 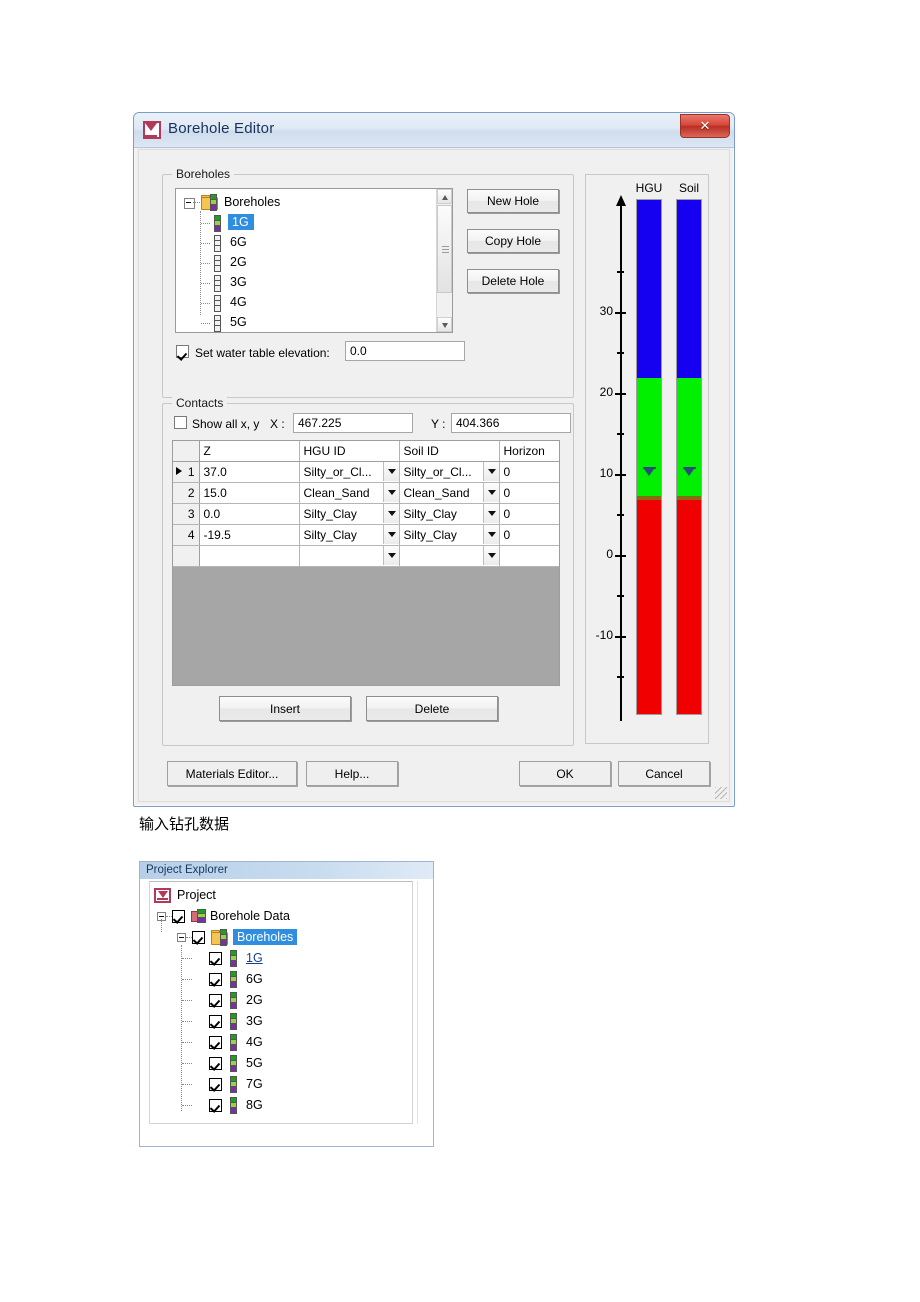 I want to click on list-item-label: 3G, so click(x=254, y=1021).